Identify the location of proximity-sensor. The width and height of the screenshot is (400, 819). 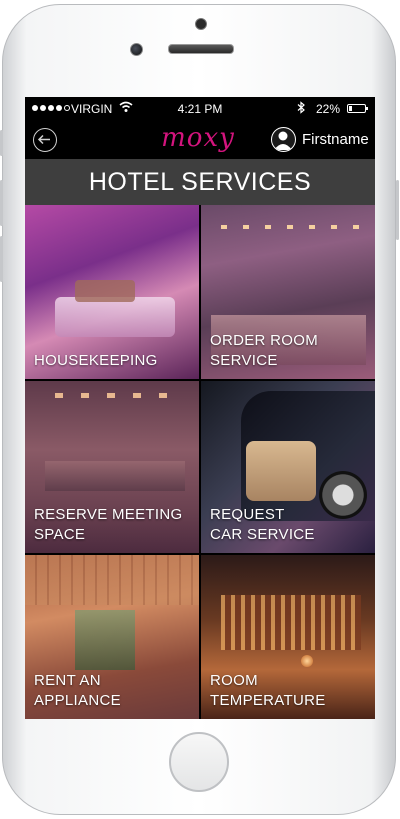
(201, 24).